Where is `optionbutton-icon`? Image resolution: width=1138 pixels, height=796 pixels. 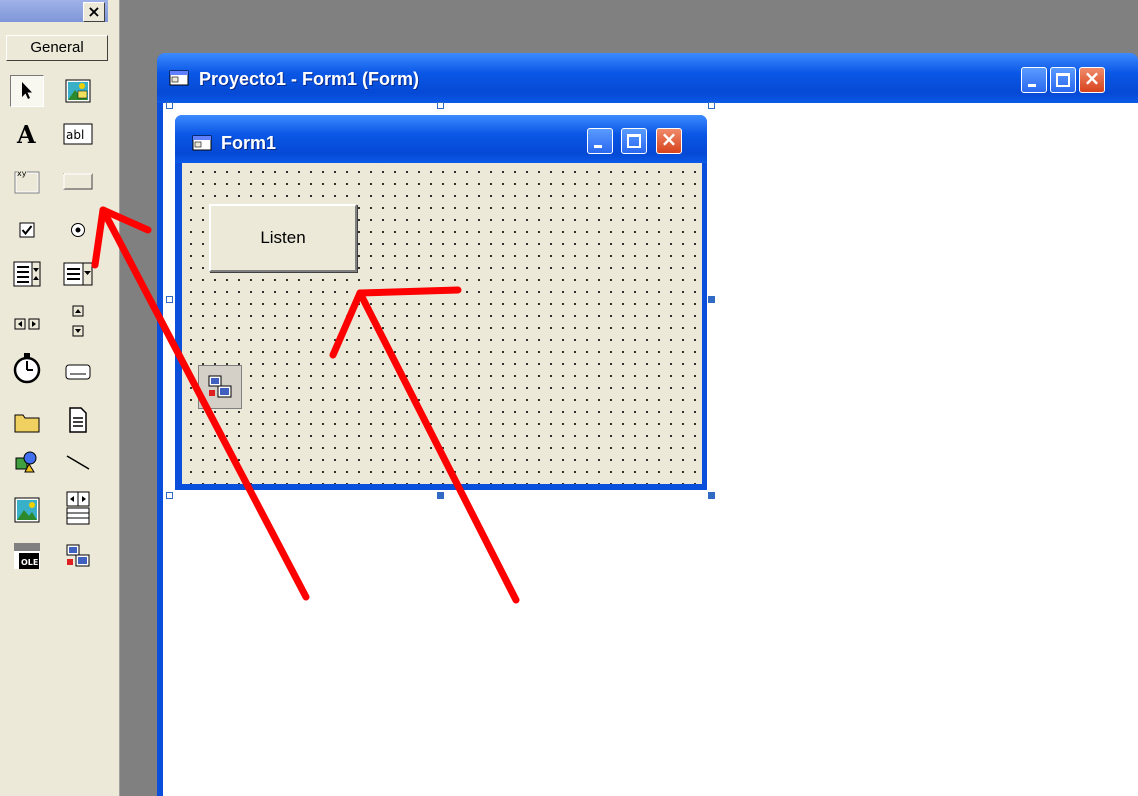
optionbutton-icon is located at coordinates (78, 230).